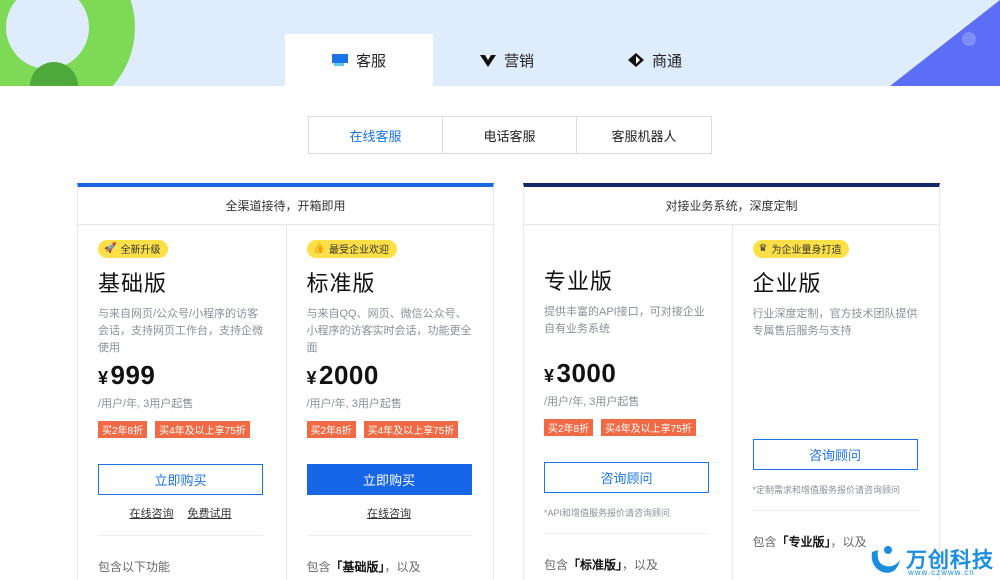 The height and width of the screenshot is (580, 1000). Describe the element at coordinates (134, 566) in the screenshot. I see `features-prefix: 包含以下功能` at that location.